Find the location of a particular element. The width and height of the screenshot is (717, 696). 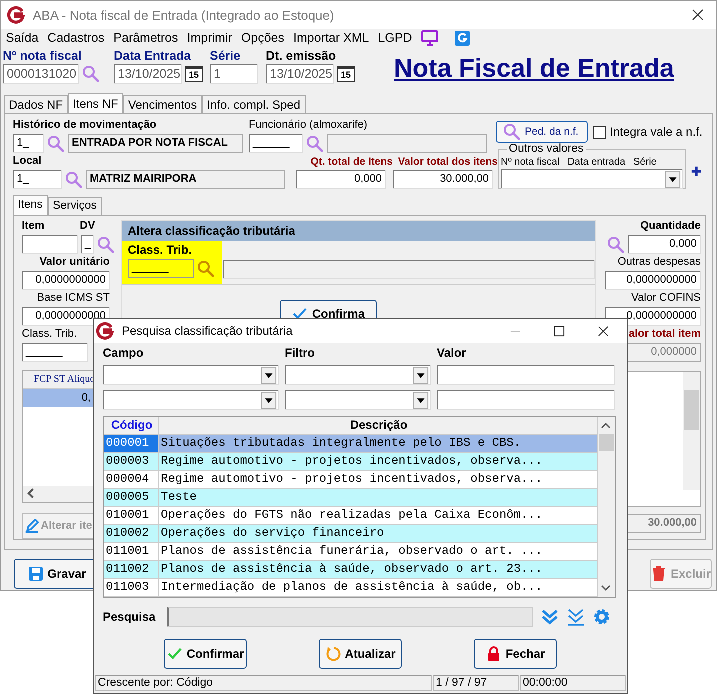

field-label: Base ICMS ST is located at coordinates (73, 298).